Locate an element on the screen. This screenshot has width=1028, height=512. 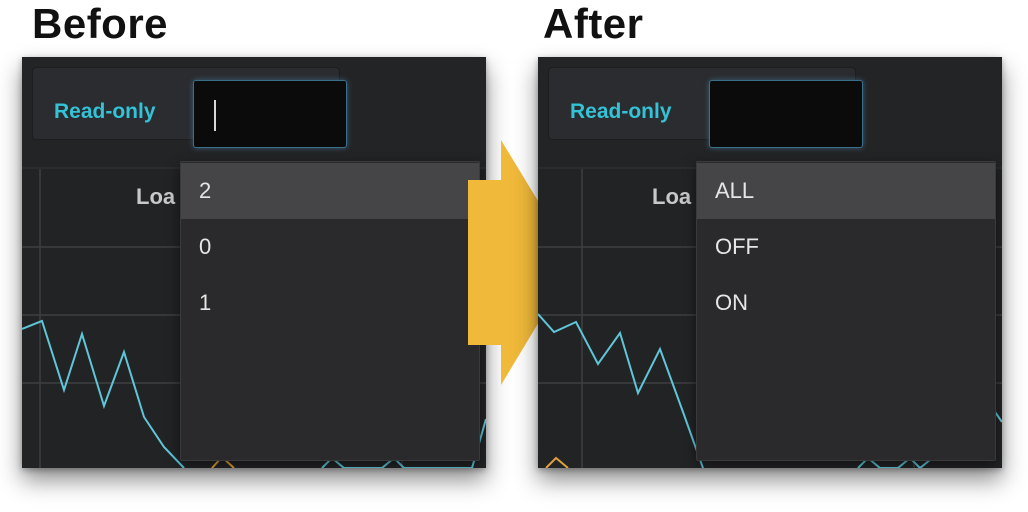
before-heading: Before is located at coordinates (100, 23).